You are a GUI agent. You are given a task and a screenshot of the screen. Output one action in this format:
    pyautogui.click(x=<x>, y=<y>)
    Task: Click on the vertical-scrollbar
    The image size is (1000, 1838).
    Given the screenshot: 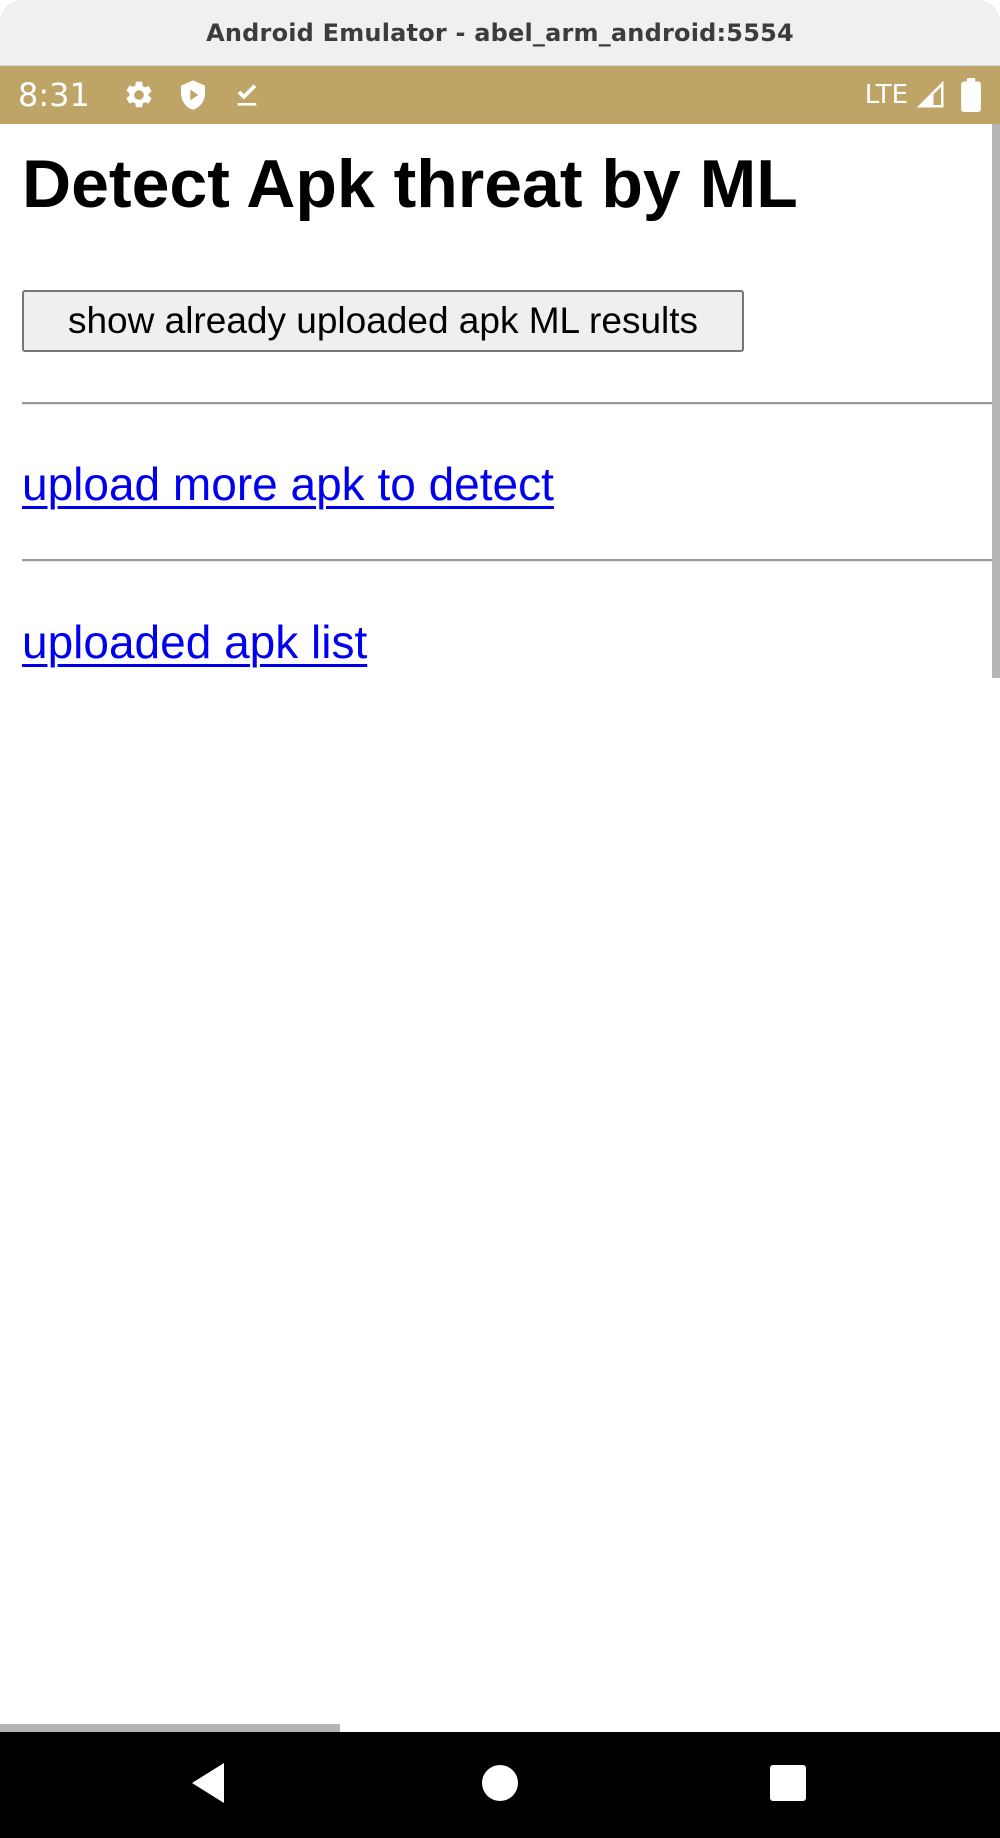 What is the action you would take?
    pyautogui.click(x=996, y=401)
    